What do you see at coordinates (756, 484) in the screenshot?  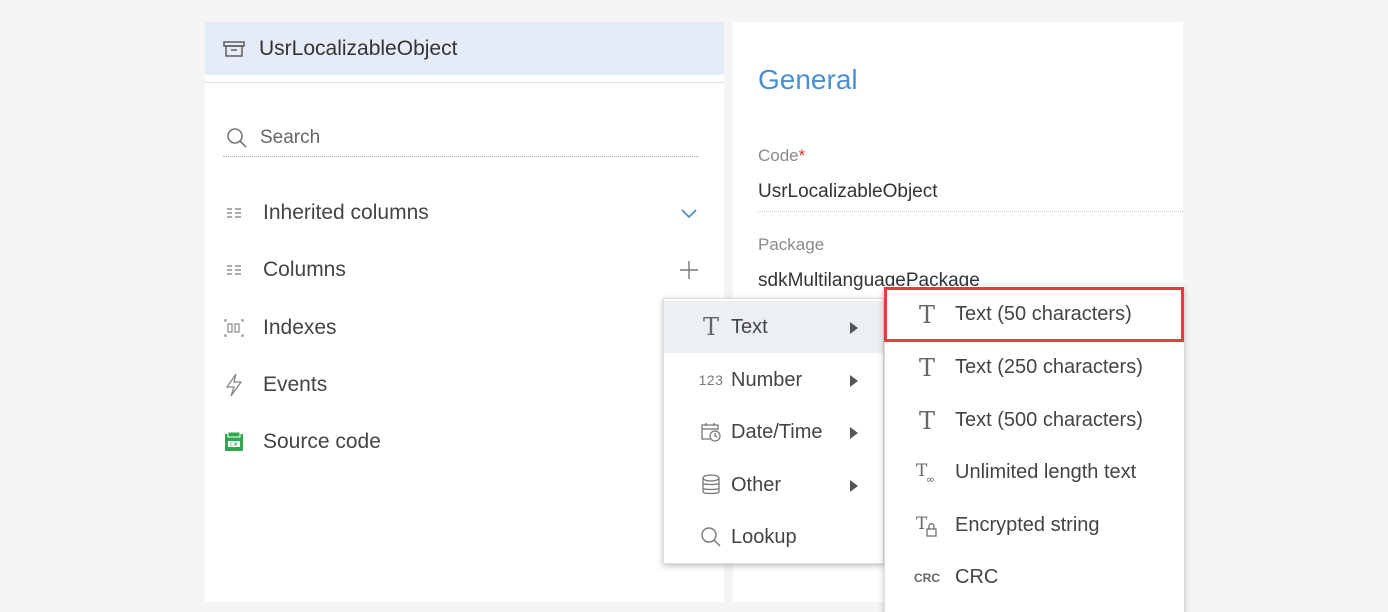 I see `menu-item-label: Other` at bounding box center [756, 484].